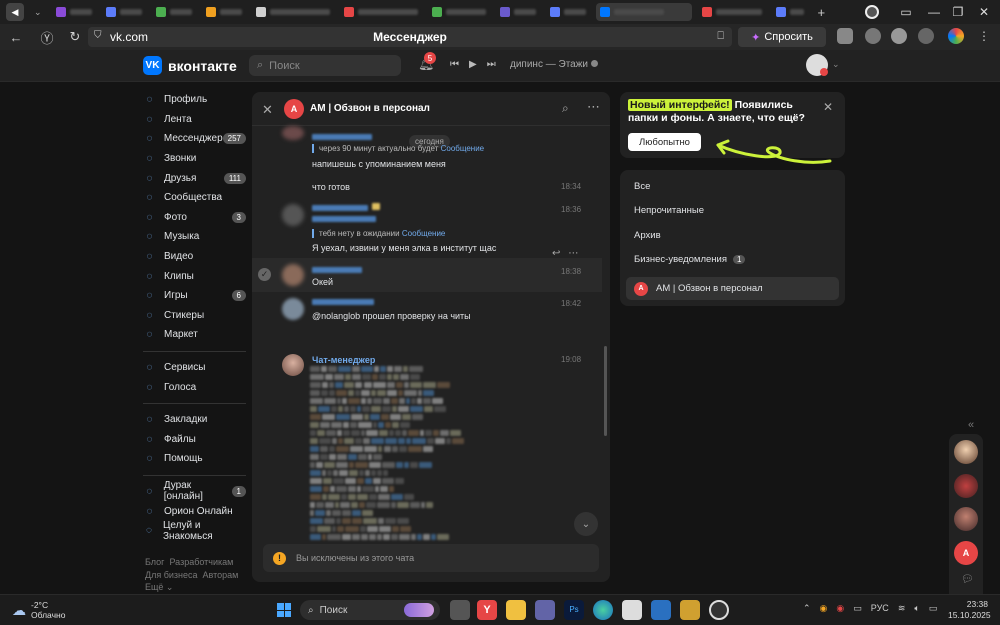  Describe the element at coordinates (732, 210) in the screenshot. I see `folder-unread: Непрочитанные` at that location.